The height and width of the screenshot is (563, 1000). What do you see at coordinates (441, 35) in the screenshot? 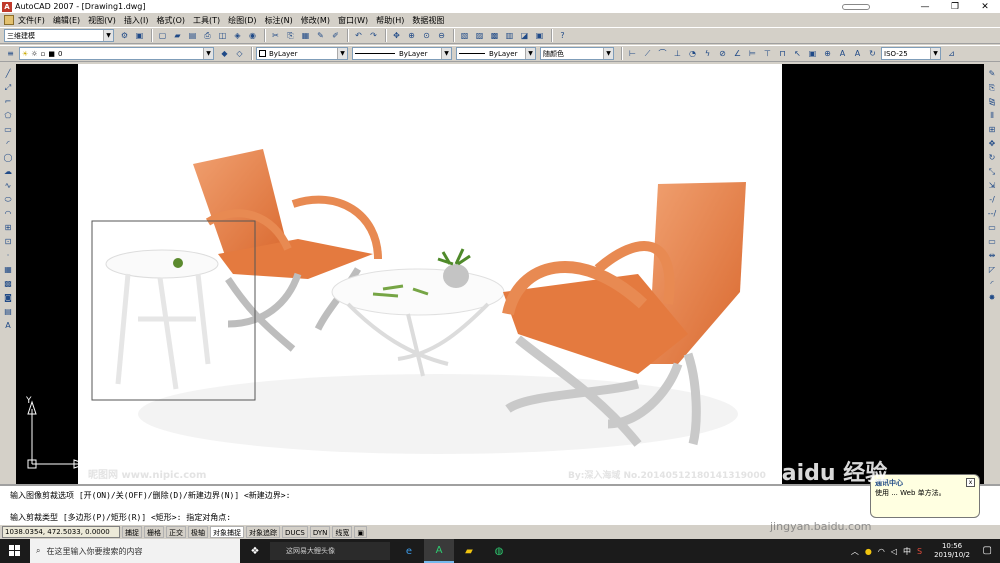
I see `zoom-previous-icon: ⊖` at bounding box center [441, 35].